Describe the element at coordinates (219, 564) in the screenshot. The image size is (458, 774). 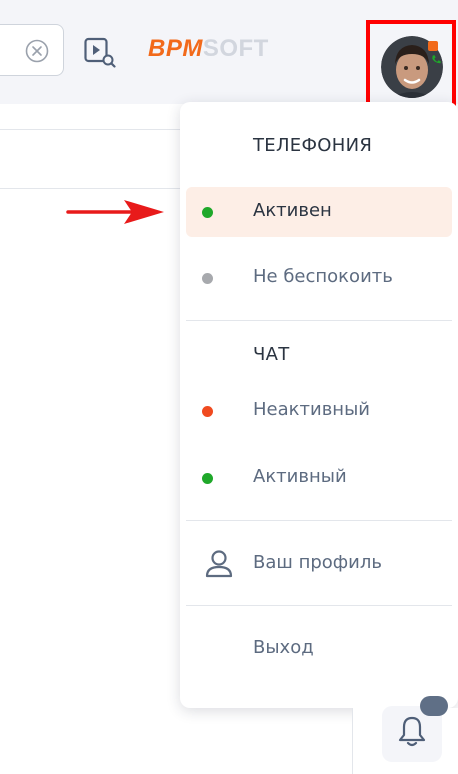
I see `user-icon` at that location.